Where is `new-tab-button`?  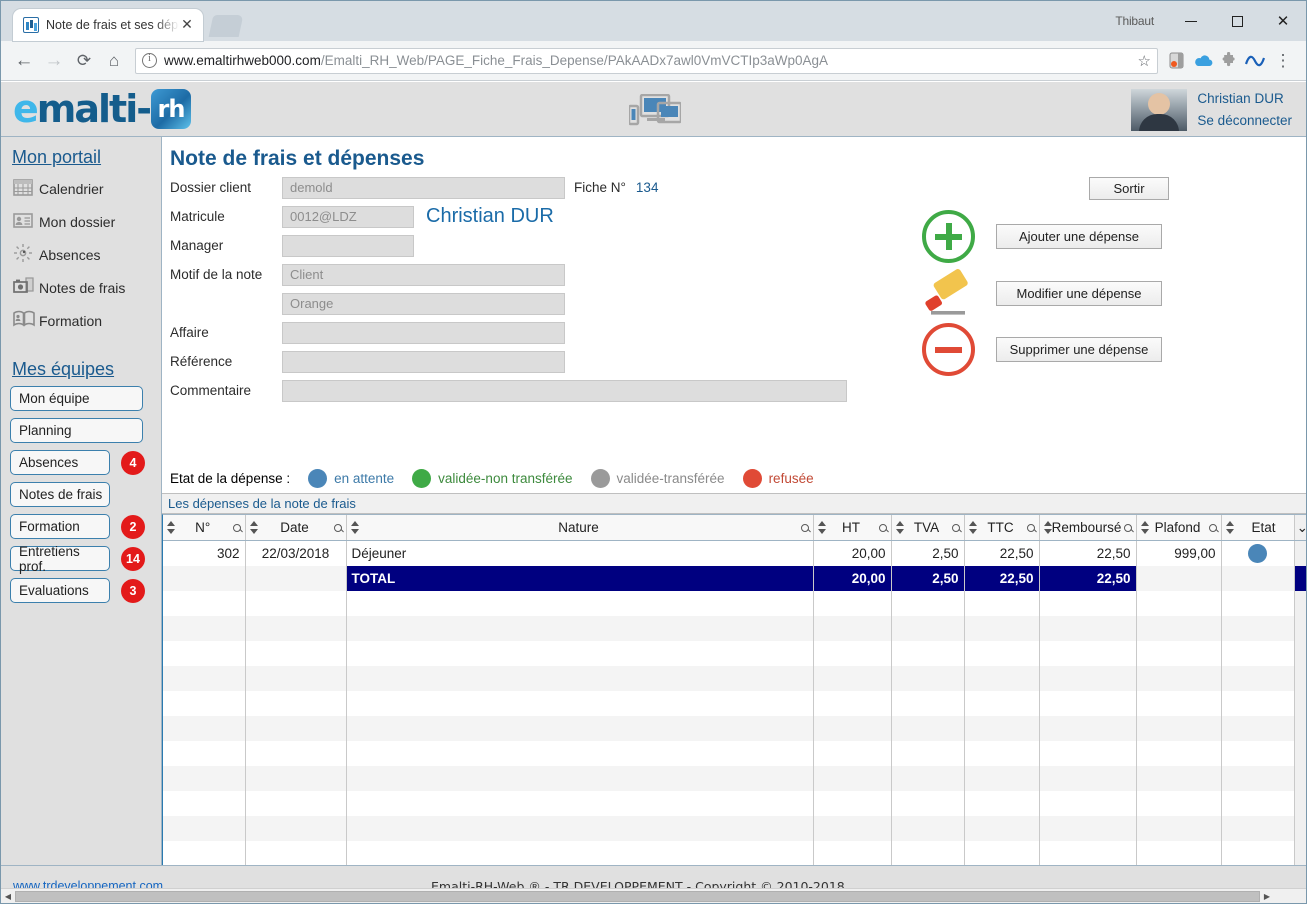 new-tab-button is located at coordinates (226, 26).